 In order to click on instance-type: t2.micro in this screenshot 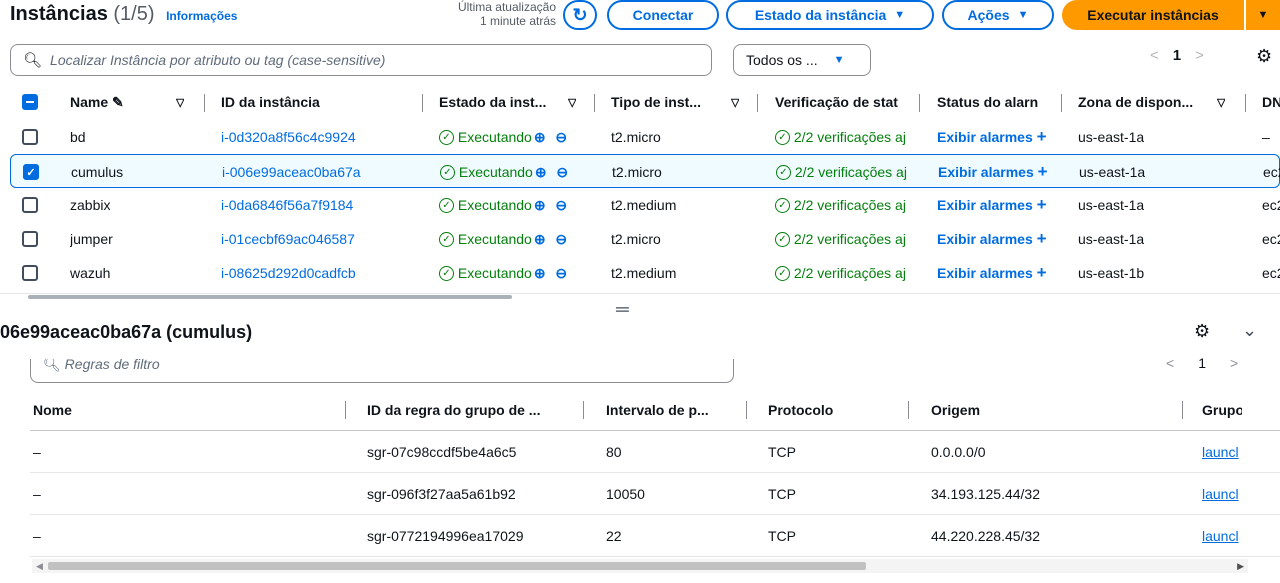, I will do `click(637, 172)`.